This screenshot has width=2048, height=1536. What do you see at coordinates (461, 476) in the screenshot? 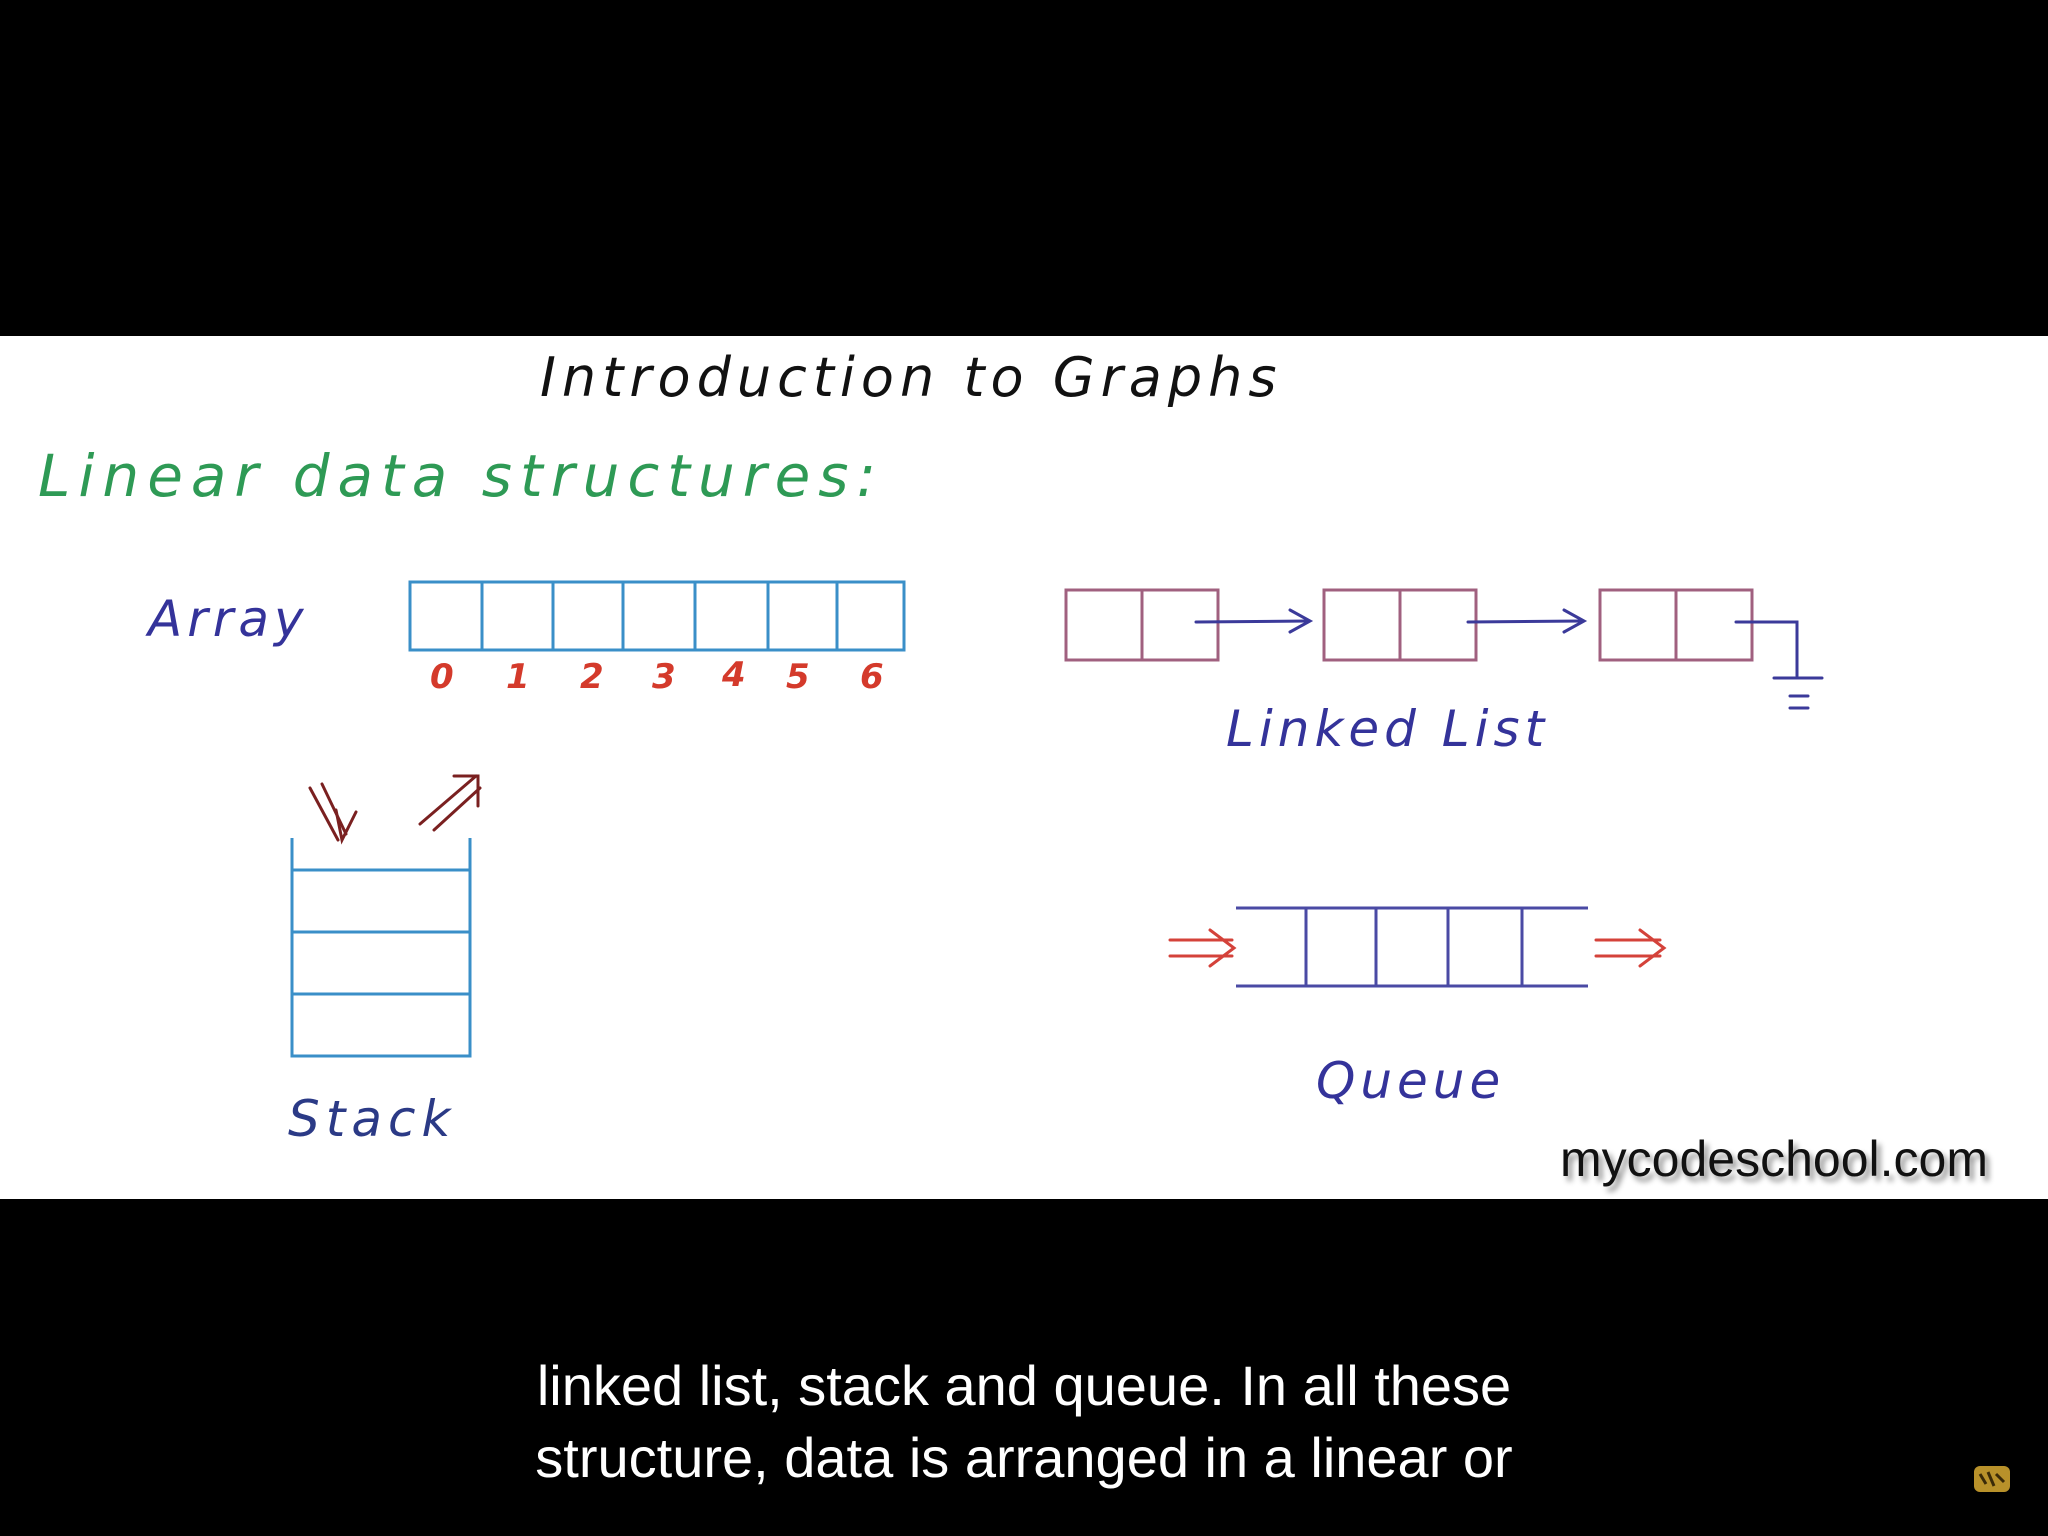
I see `section-heading: Linear data structures:` at bounding box center [461, 476].